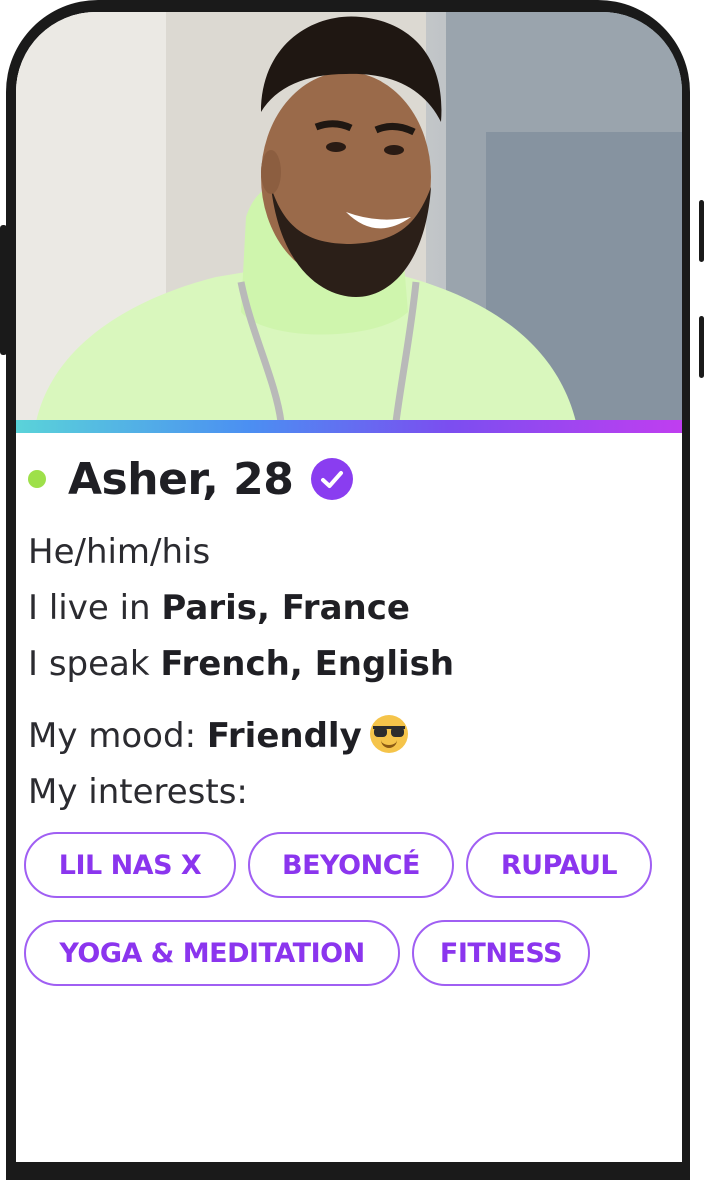  Describe the element at coordinates (119, 552) in the screenshot. I see `pronouns-text: He/him/his` at that location.